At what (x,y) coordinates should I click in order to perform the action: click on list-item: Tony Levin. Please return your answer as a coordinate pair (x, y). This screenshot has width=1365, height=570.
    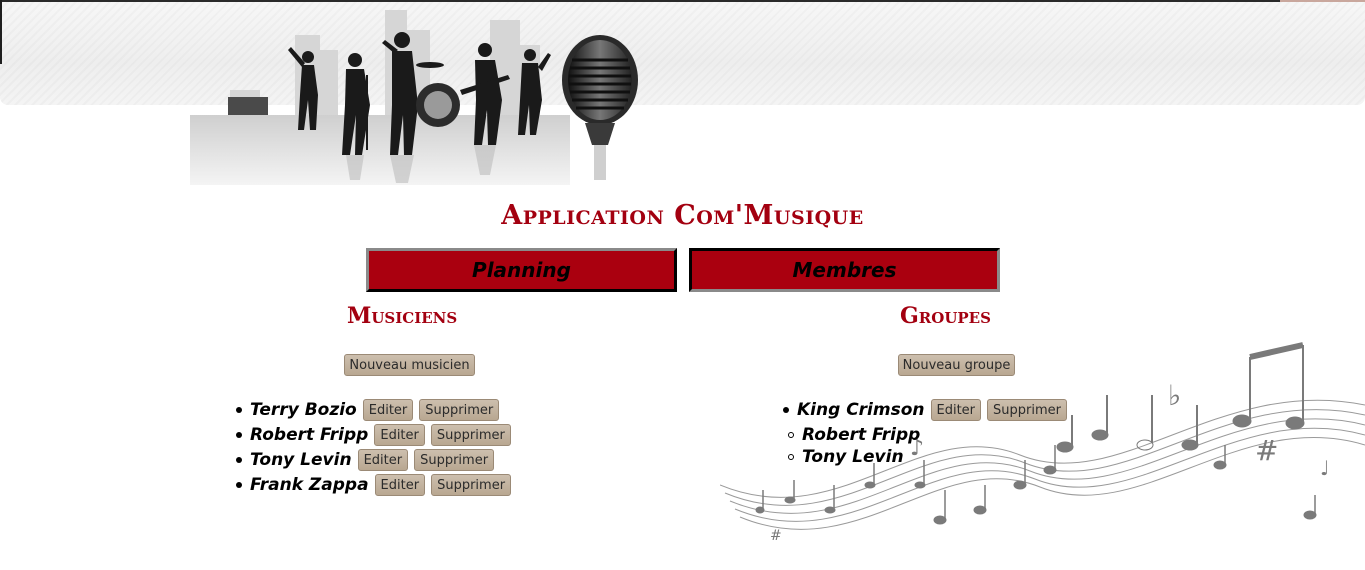
    Looking at the image, I should click on (849, 457).